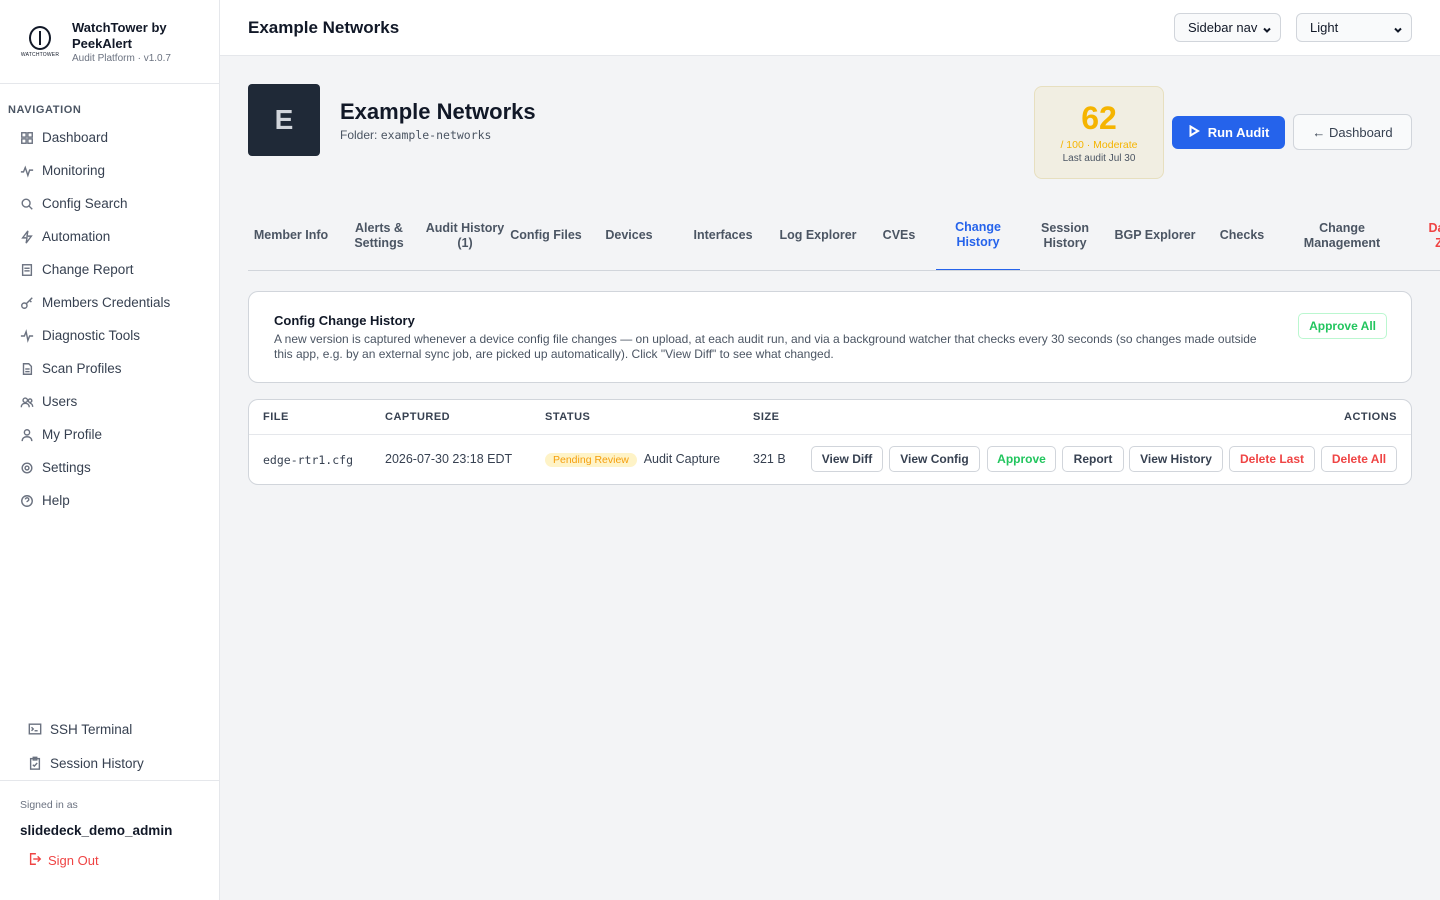 The height and width of the screenshot is (900, 1440). Describe the element at coordinates (284, 120) in the screenshot. I see `org-avatar: E` at that location.